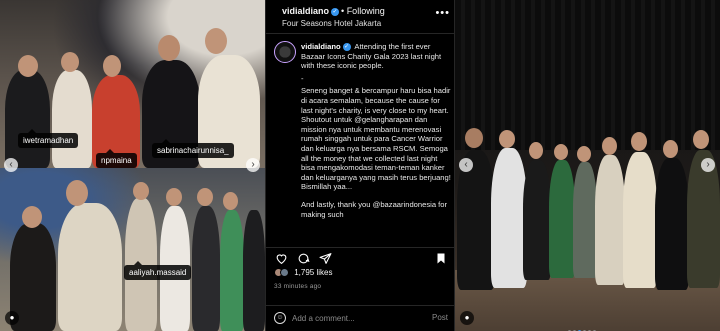 This screenshot has height=331, width=720. Describe the element at coordinates (158, 270) in the screenshot. I see `photo-tag: aaliyah.massaid` at that location.